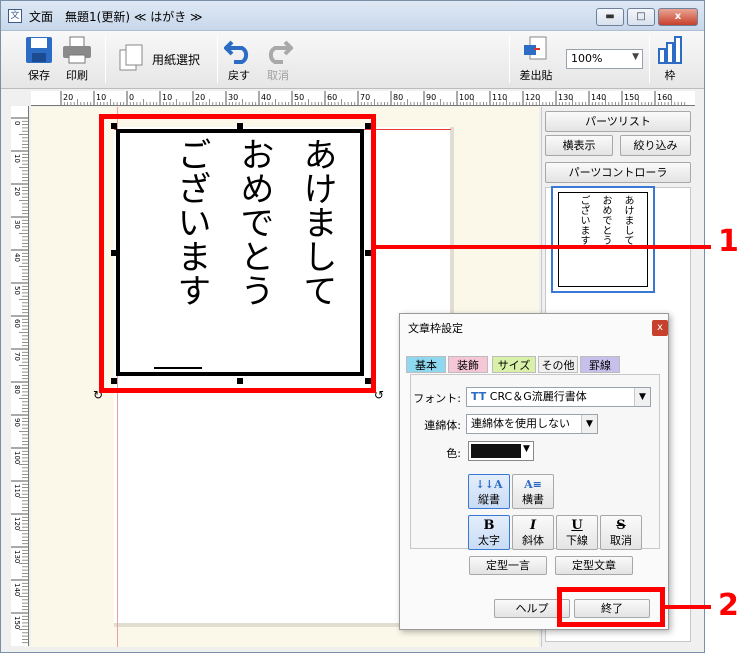  Describe the element at coordinates (489, 540) in the screenshot. I see `bold-label: 太字` at that location.